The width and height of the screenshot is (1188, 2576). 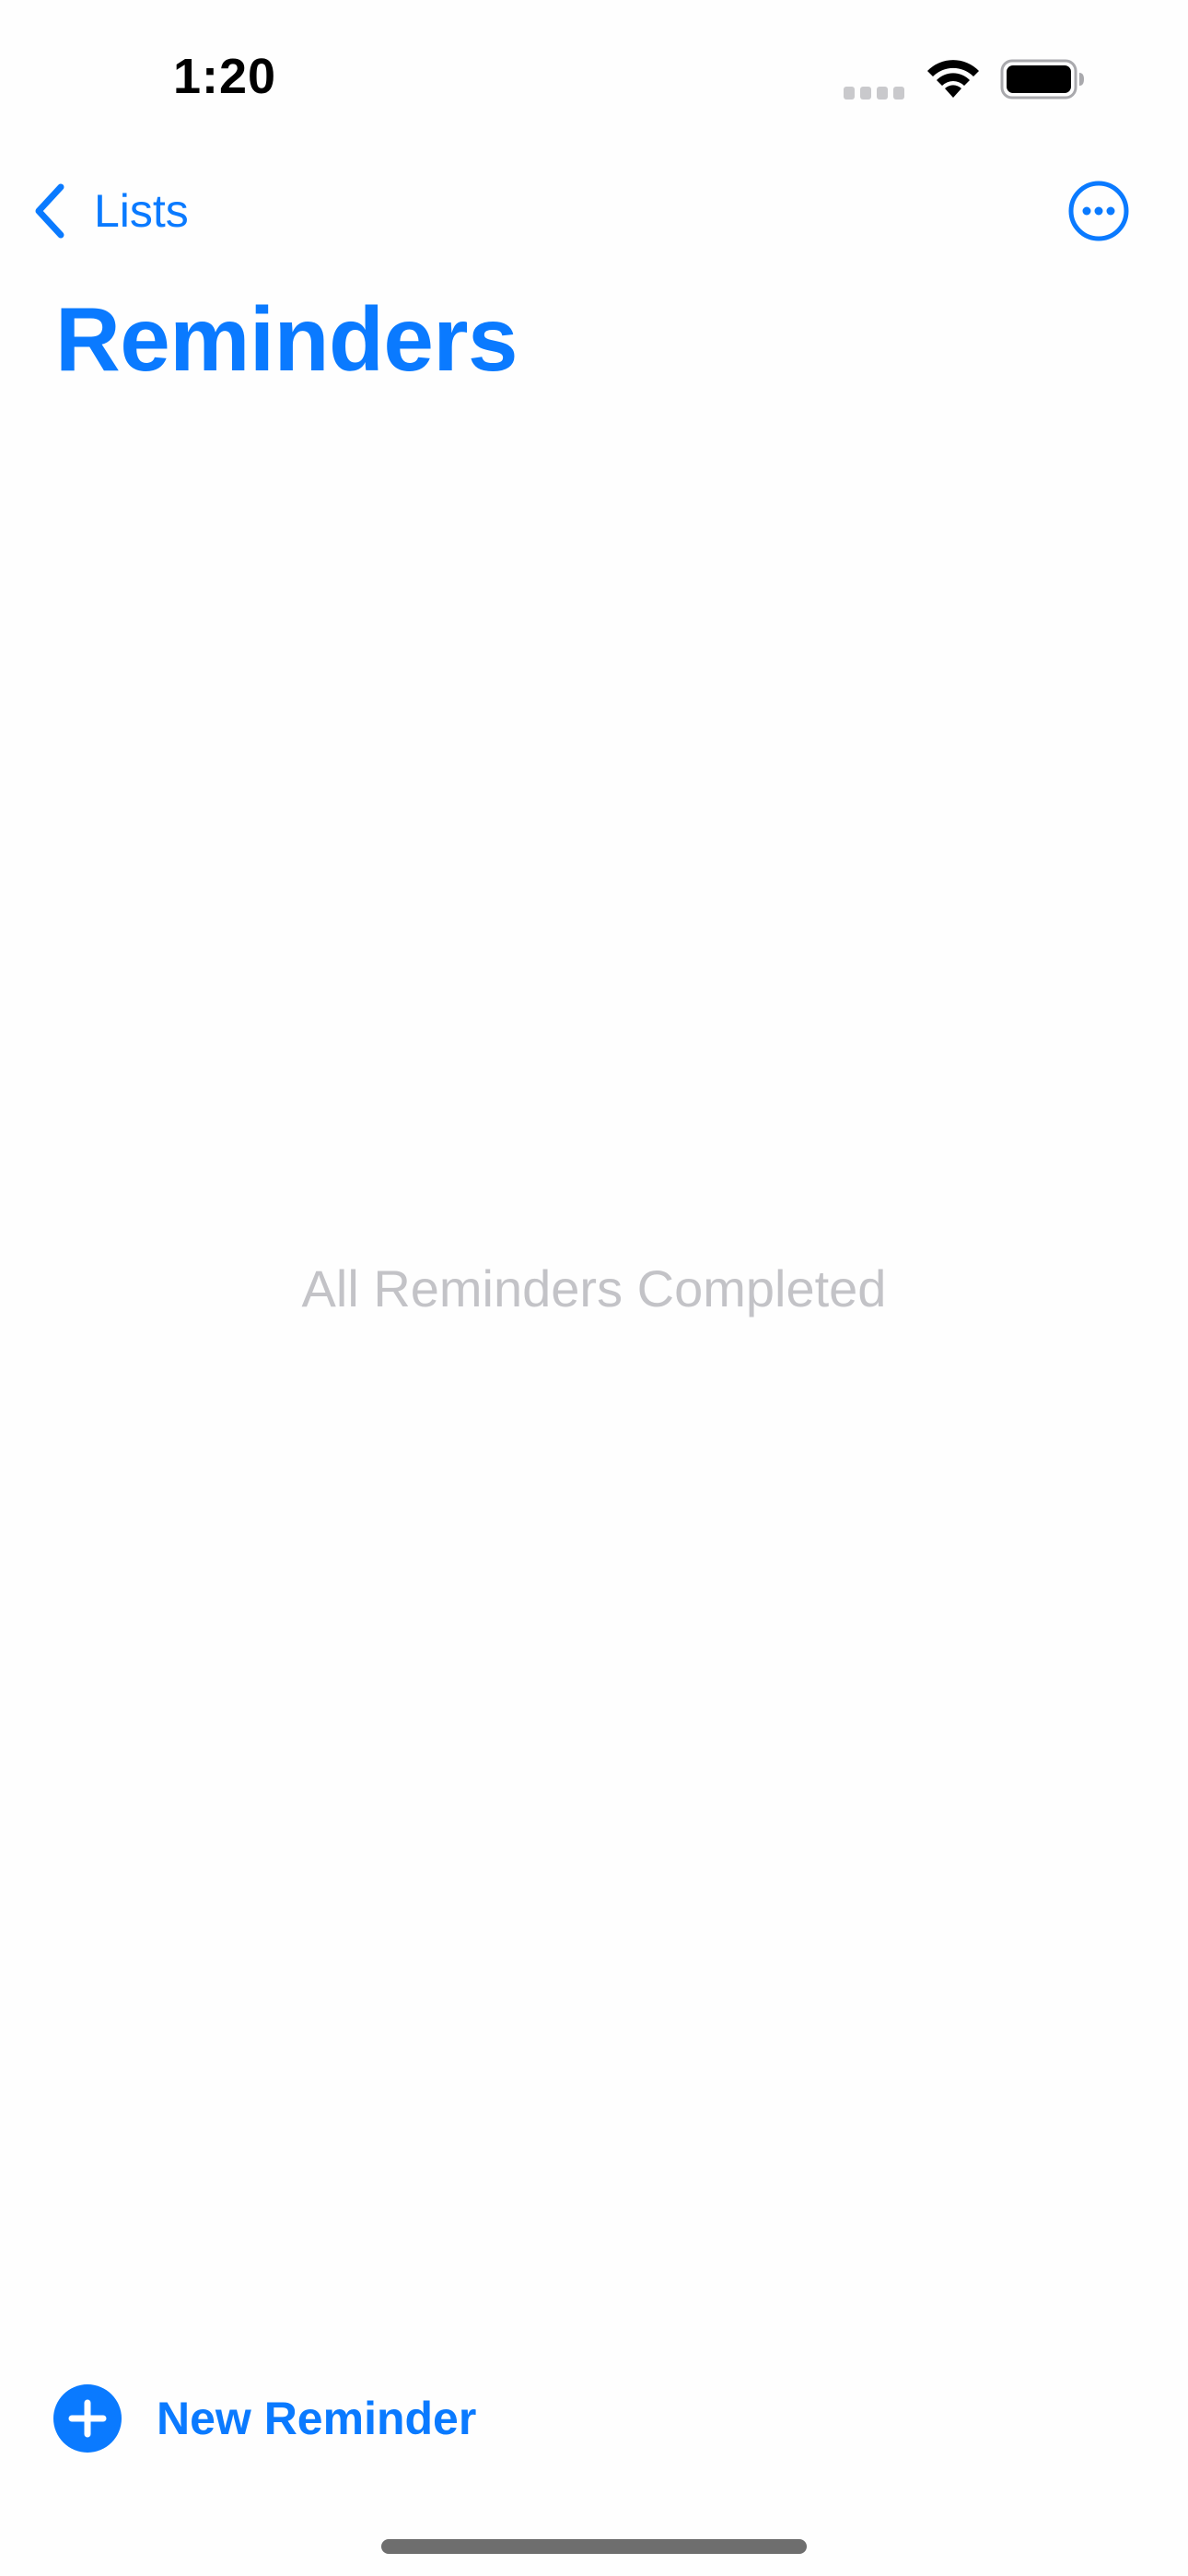 What do you see at coordinates (594, 2546) in the screenshot?
I see `home-indicator` at bounding box center [594, 2546].